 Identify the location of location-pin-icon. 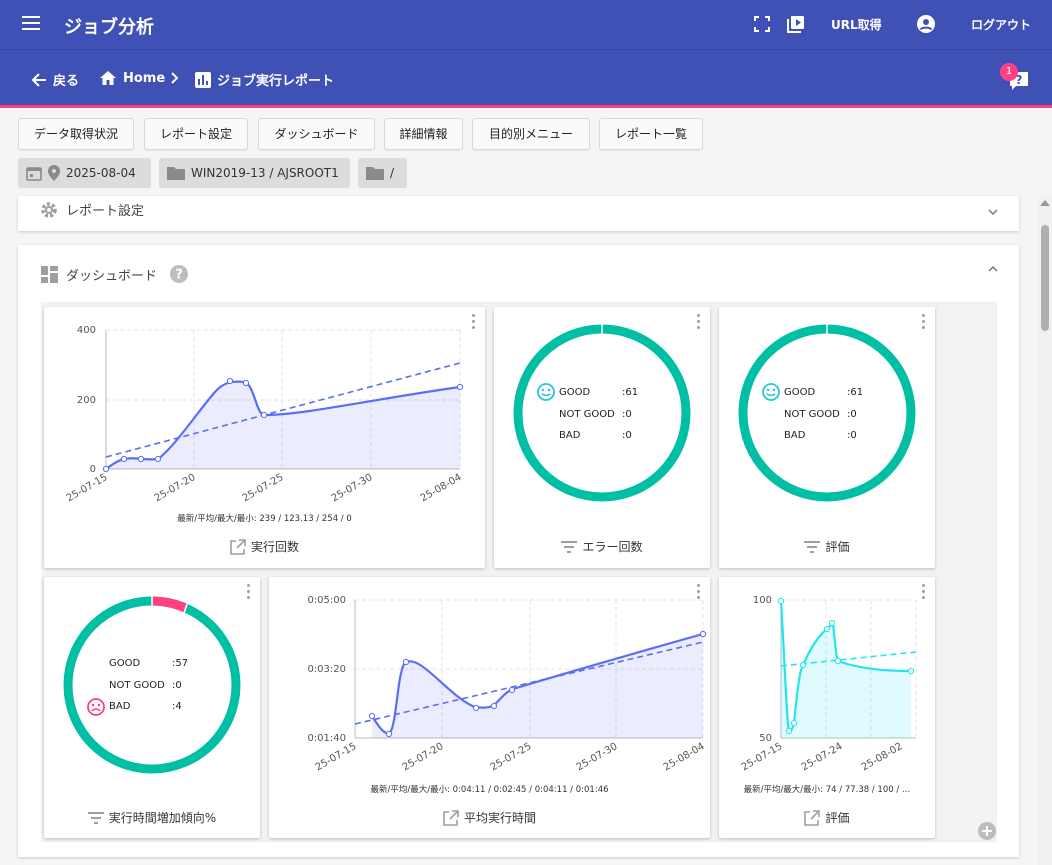
(54, 173).